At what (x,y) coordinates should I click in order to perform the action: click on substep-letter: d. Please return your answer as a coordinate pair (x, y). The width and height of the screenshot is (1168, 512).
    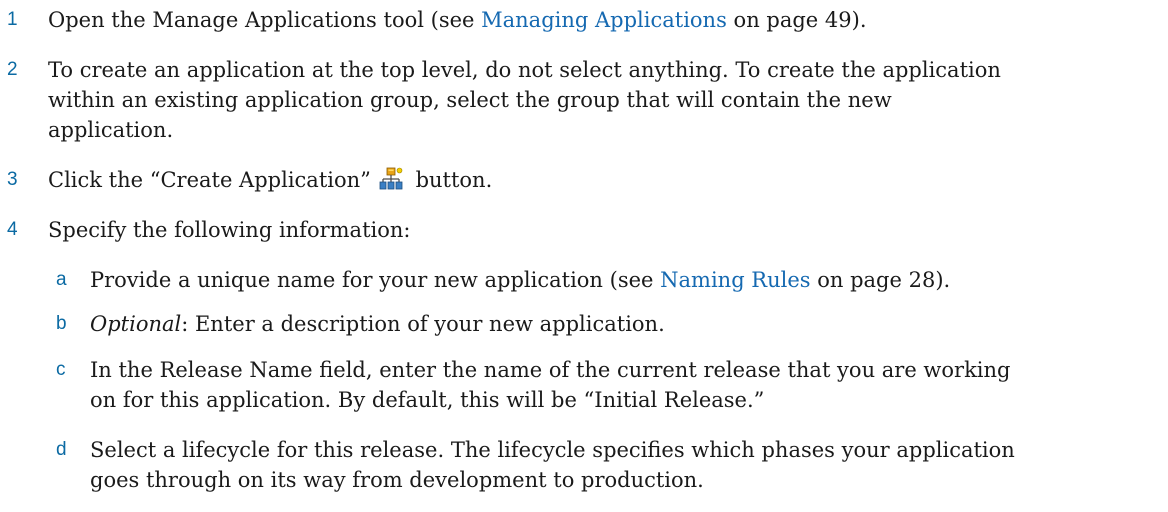
    Looking at the image, I should click on (61, 449).